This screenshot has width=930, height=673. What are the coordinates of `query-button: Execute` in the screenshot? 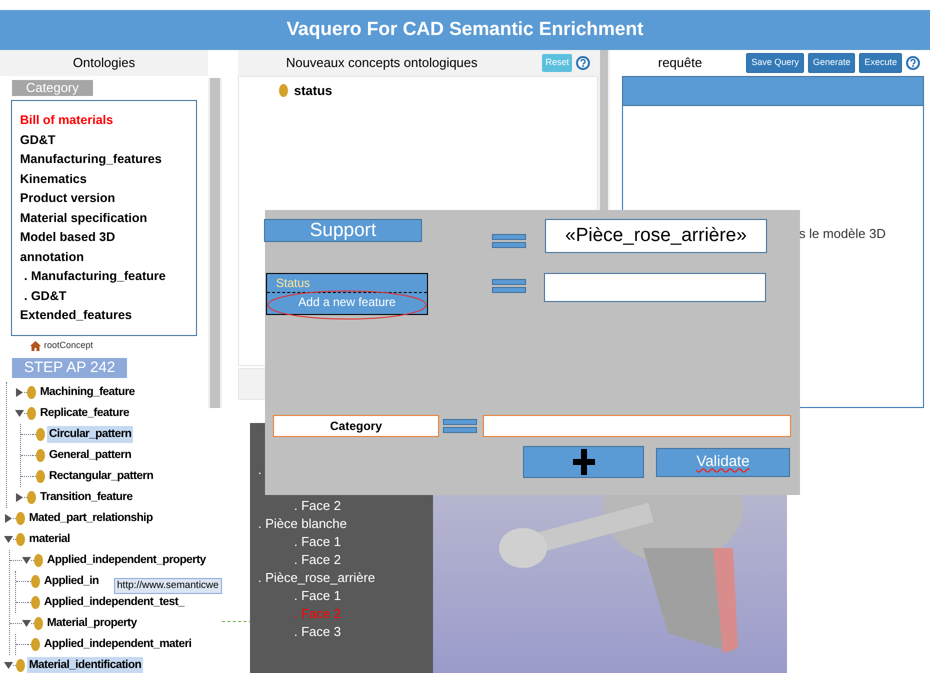 It's located at (880, 63).